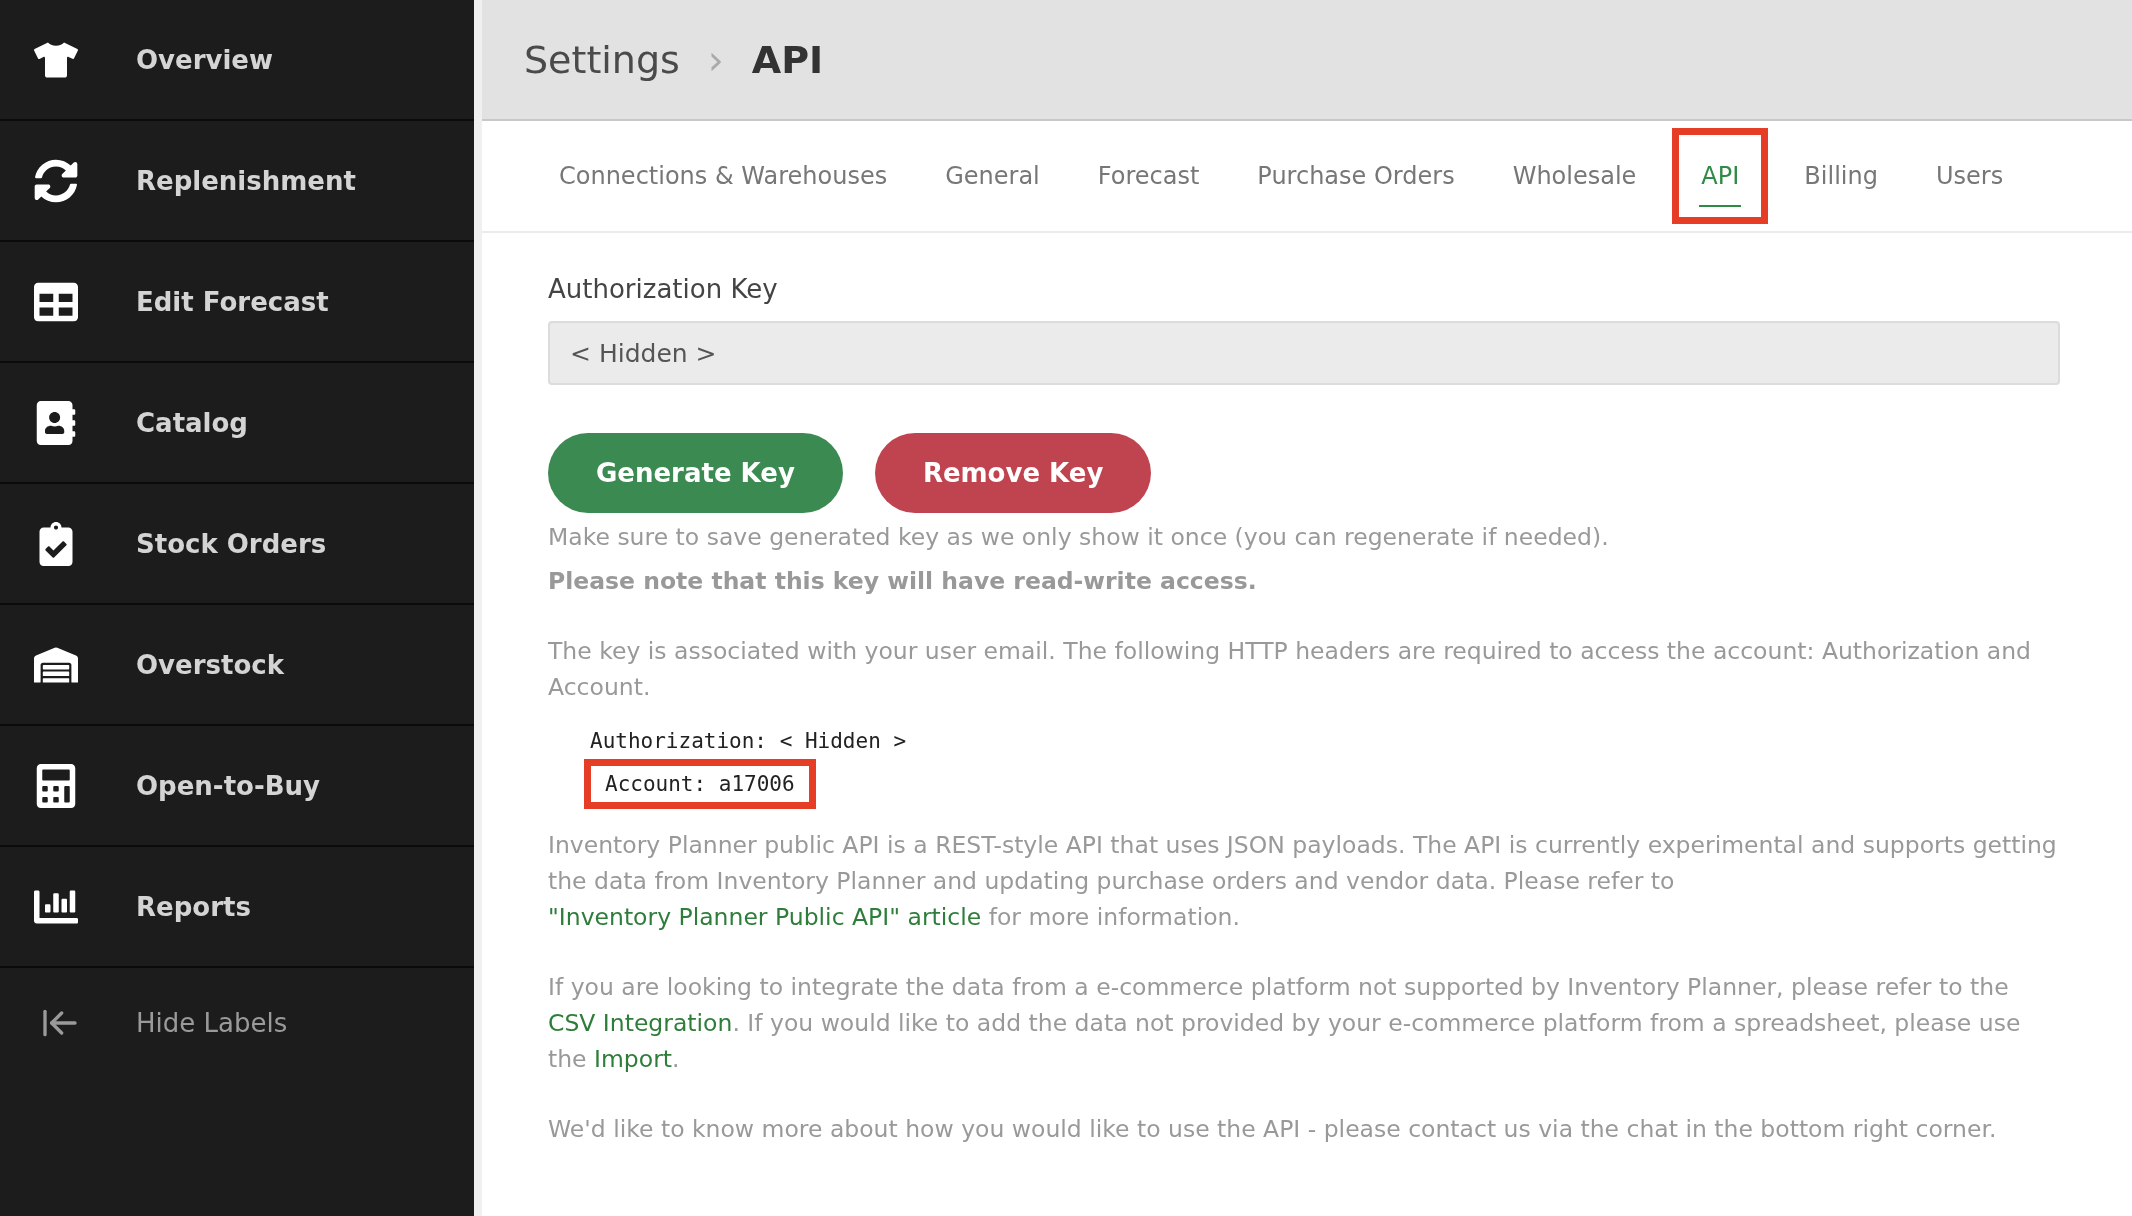 This screenshot has height=1216, width=2132. Describe the element at coordinates (633, 1059) in the screenshot. I see `link: Import` at that location.